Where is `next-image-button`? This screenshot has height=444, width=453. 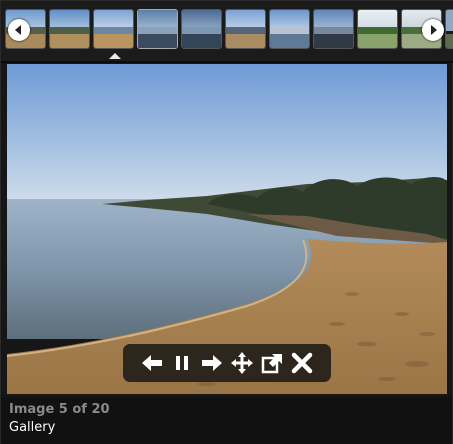 next-image-button is located at coordinates (212, 363).